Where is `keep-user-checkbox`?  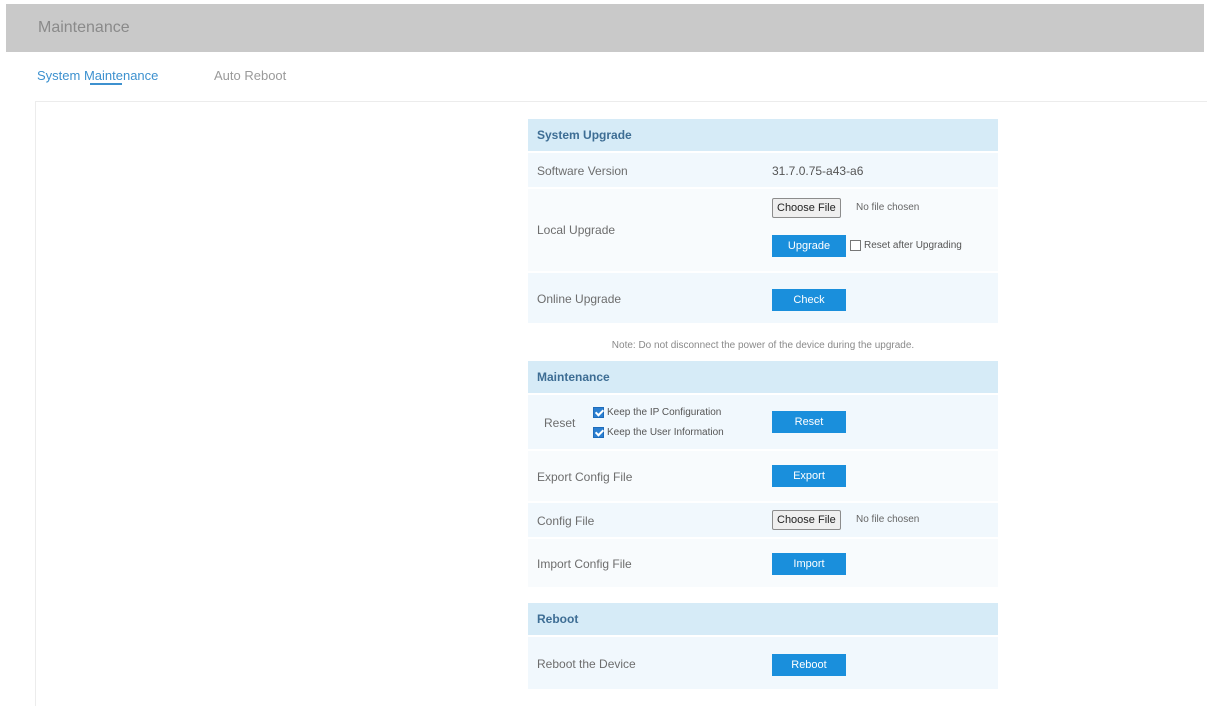
keep-user-checkbox is located at coordinates (598, 432).